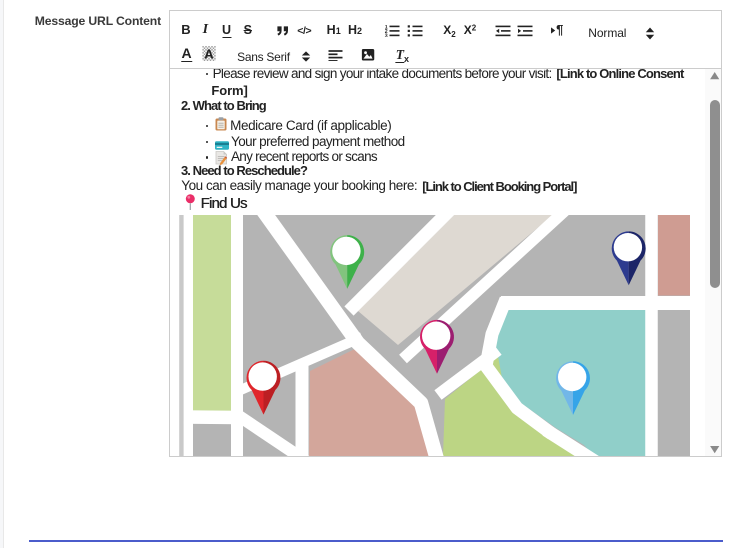 This screenshot has width=730, height=548. I want to click on svg-text: 3, so click(386, 34).